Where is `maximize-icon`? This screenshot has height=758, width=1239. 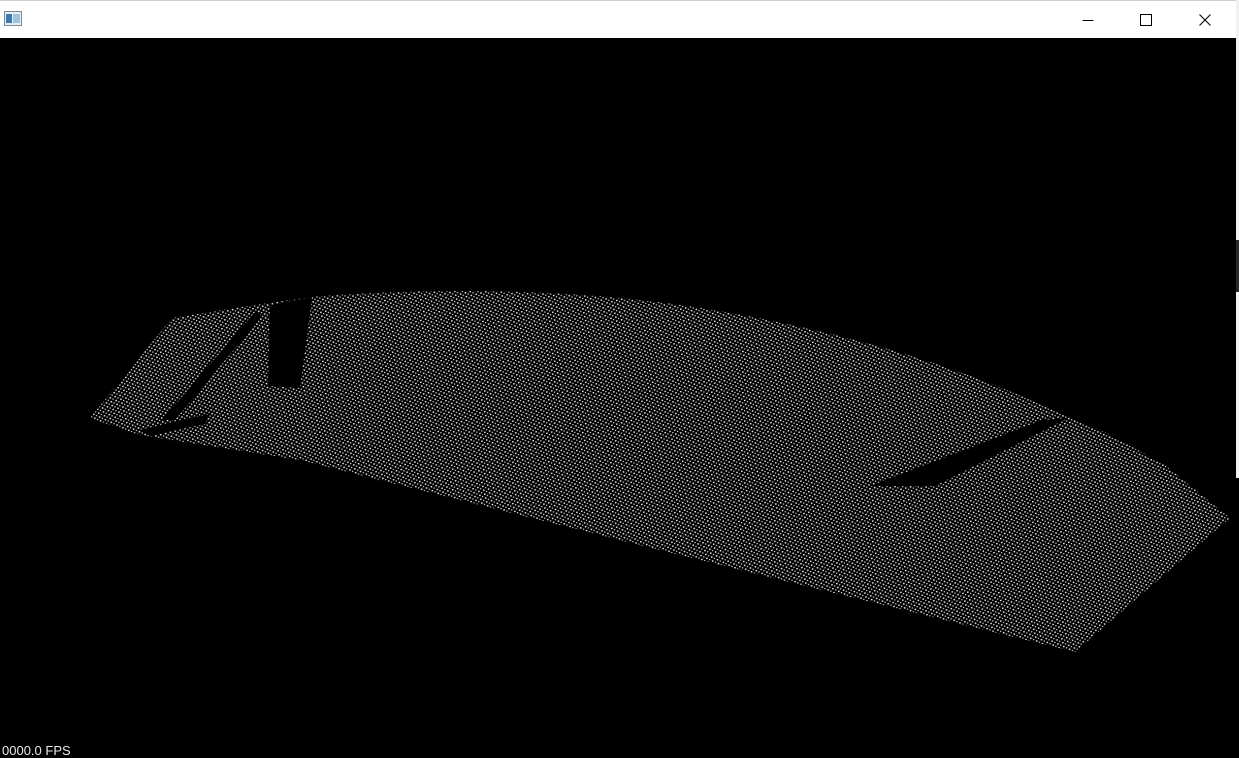 maximize-icon is located at coordinates (1146, 20).